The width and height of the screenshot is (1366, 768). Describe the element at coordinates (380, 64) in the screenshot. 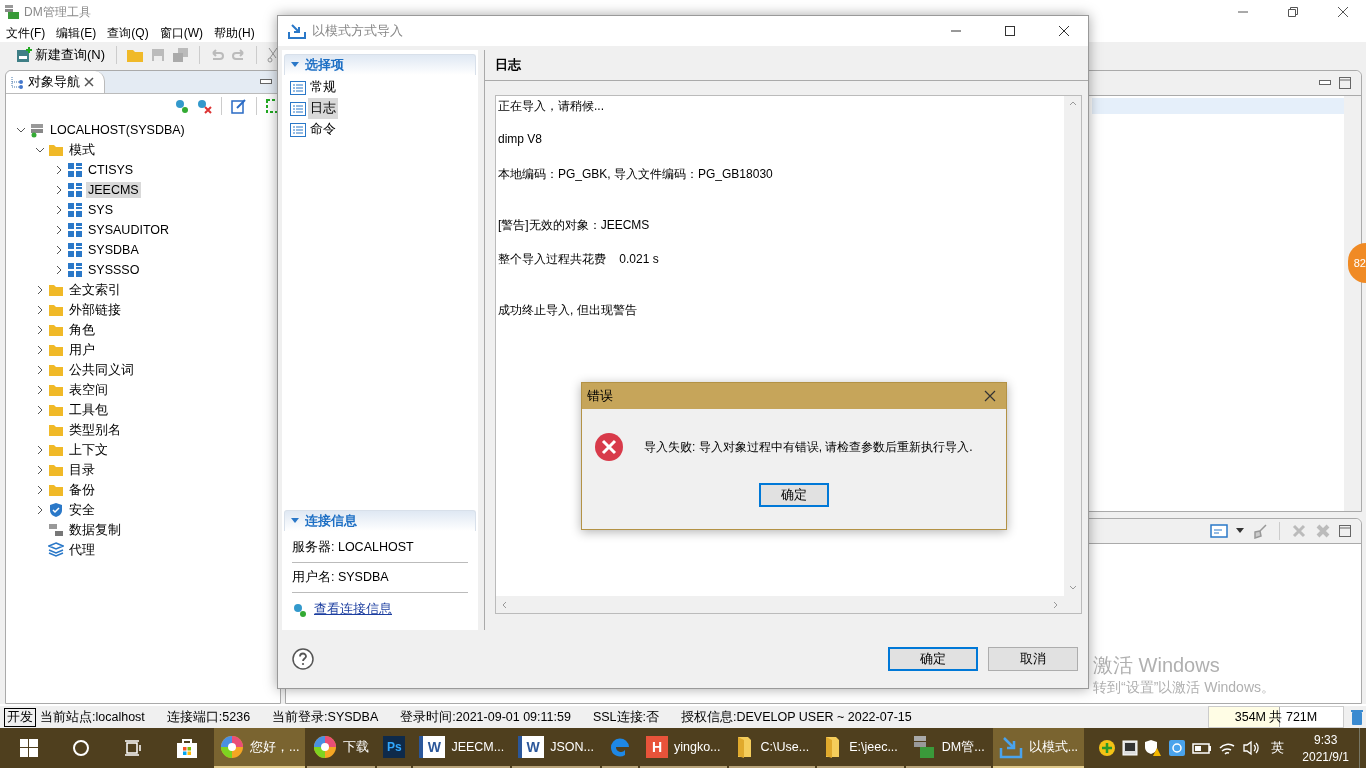

I see `section-header: 选择项` at that location.